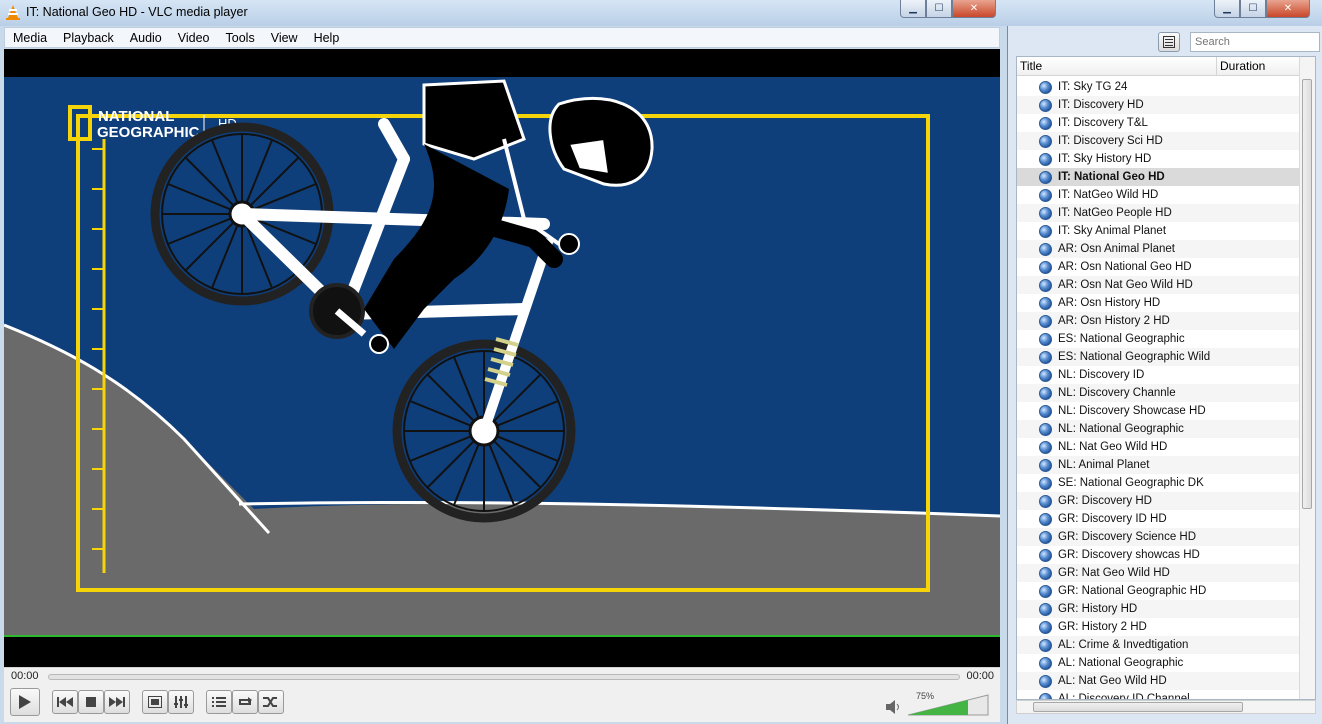 The width and height of the screenshot is (1322, 724). What do you see at coordinates (1169, 42) in the screenshot?
I see `playlist-view-mode-button` at bounding box center [1169, 42].